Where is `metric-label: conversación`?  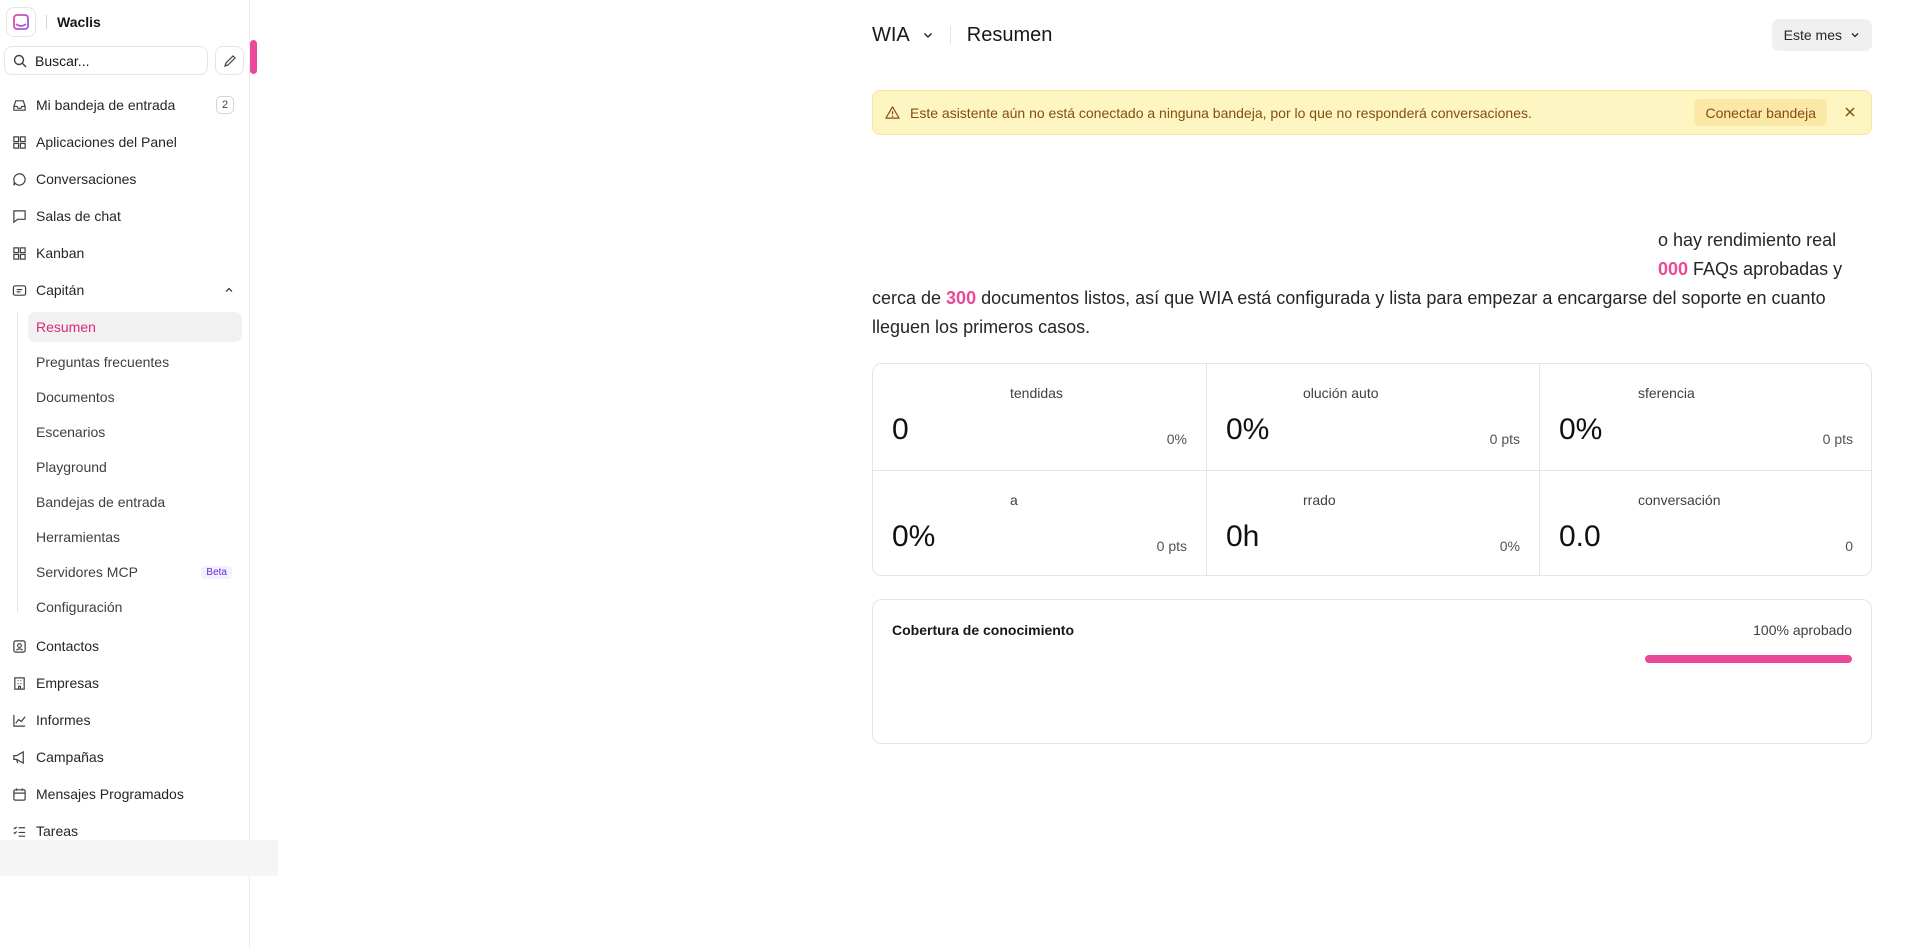
metric-label: conversación is located at coordinates (1679, 500).